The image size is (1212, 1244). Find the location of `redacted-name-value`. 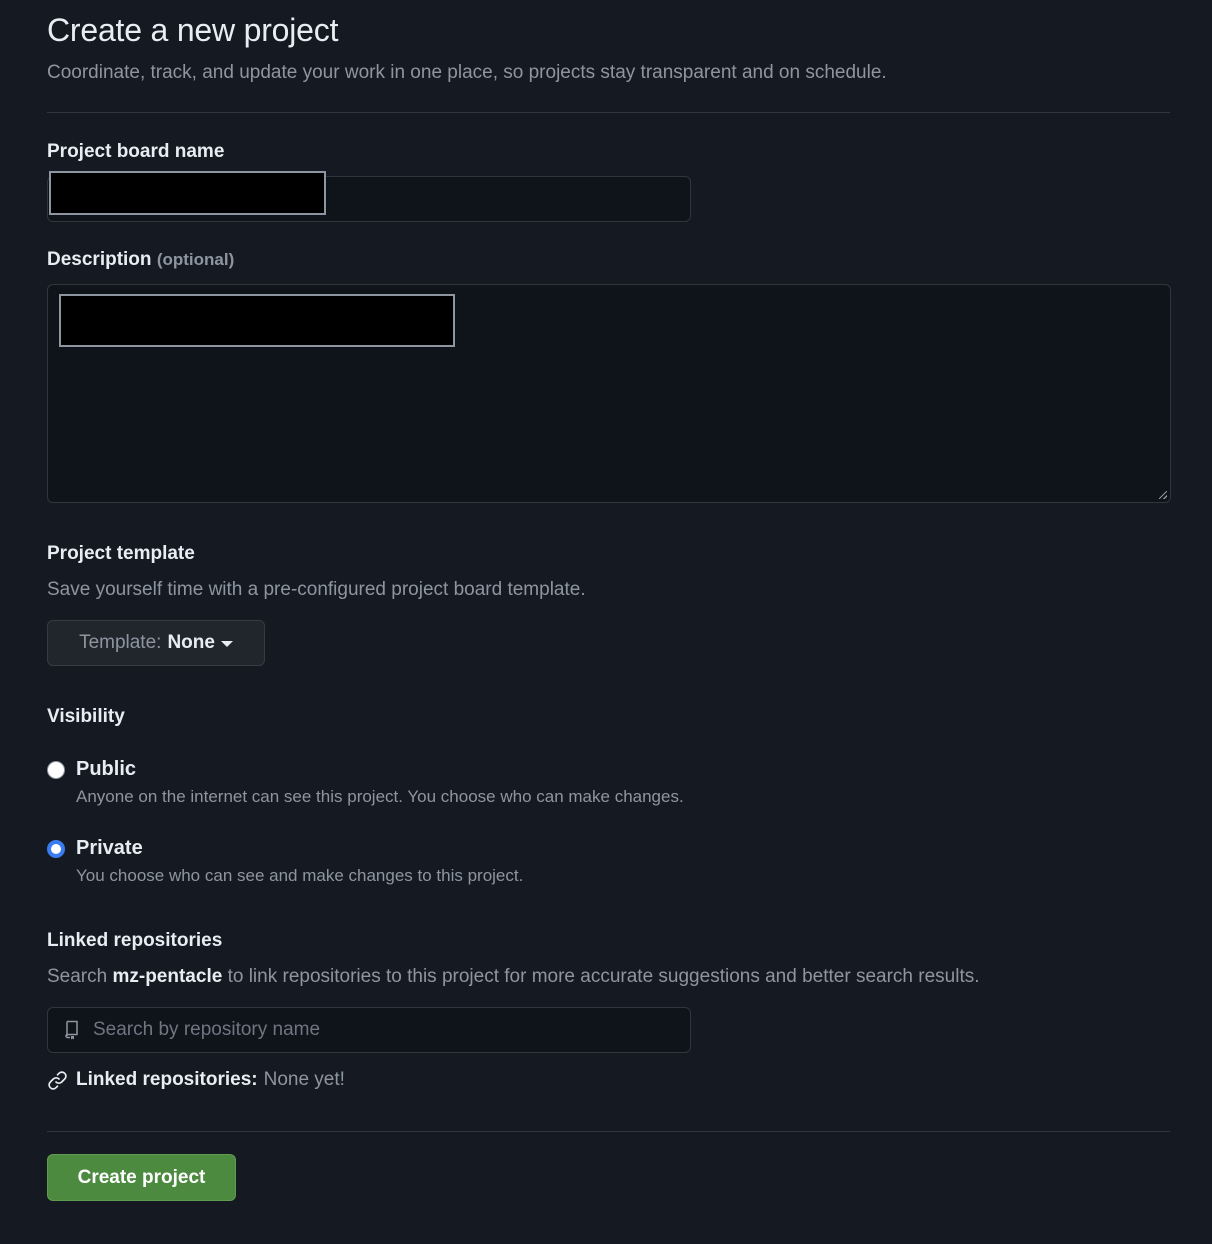

redacted-name-value is located at coordinates (187, 193).